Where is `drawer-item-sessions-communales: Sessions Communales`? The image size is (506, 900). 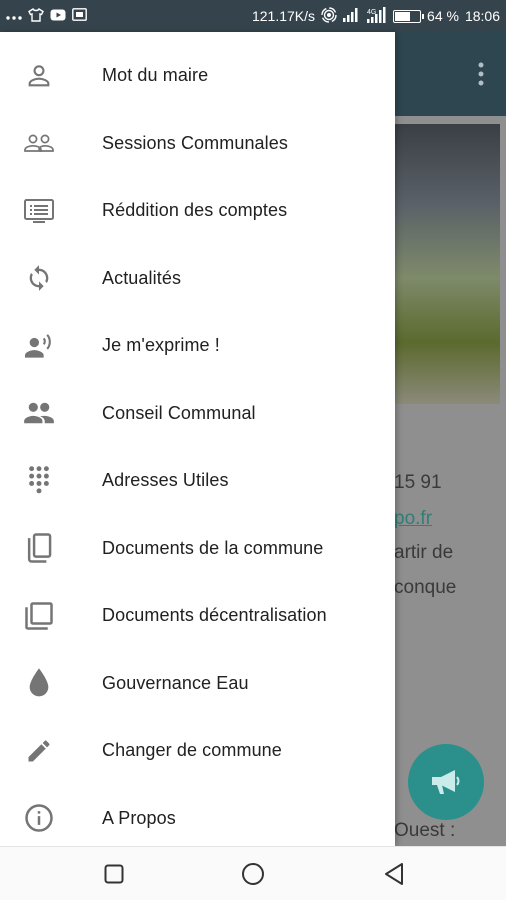
drawer-item-sessions-communales: Sessions Communales is located at coordinates (197, 144).